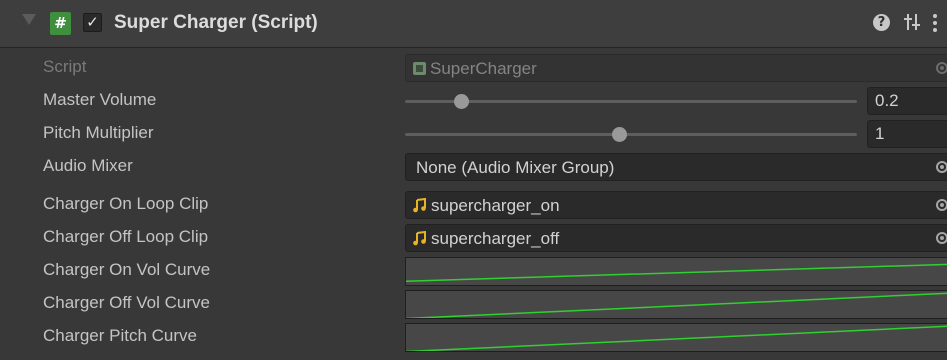 The height and width of the screenshot is (360, 947). What do you see at coordinates (92, 22) in the screenshot?
I see `component-enabled-checkbox: ✓` at bounding box center [92, 22].